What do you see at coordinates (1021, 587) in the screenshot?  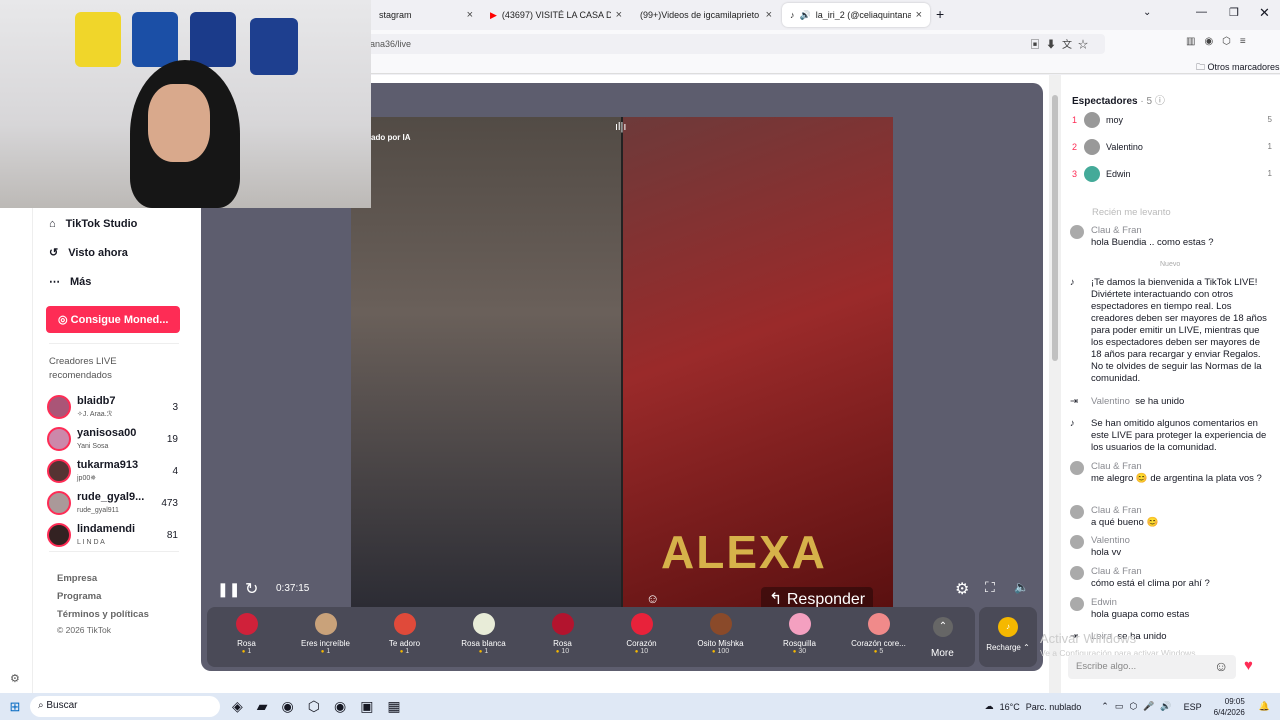 I see `volume-icon: 🔈` at bounding box center [1021, 587].